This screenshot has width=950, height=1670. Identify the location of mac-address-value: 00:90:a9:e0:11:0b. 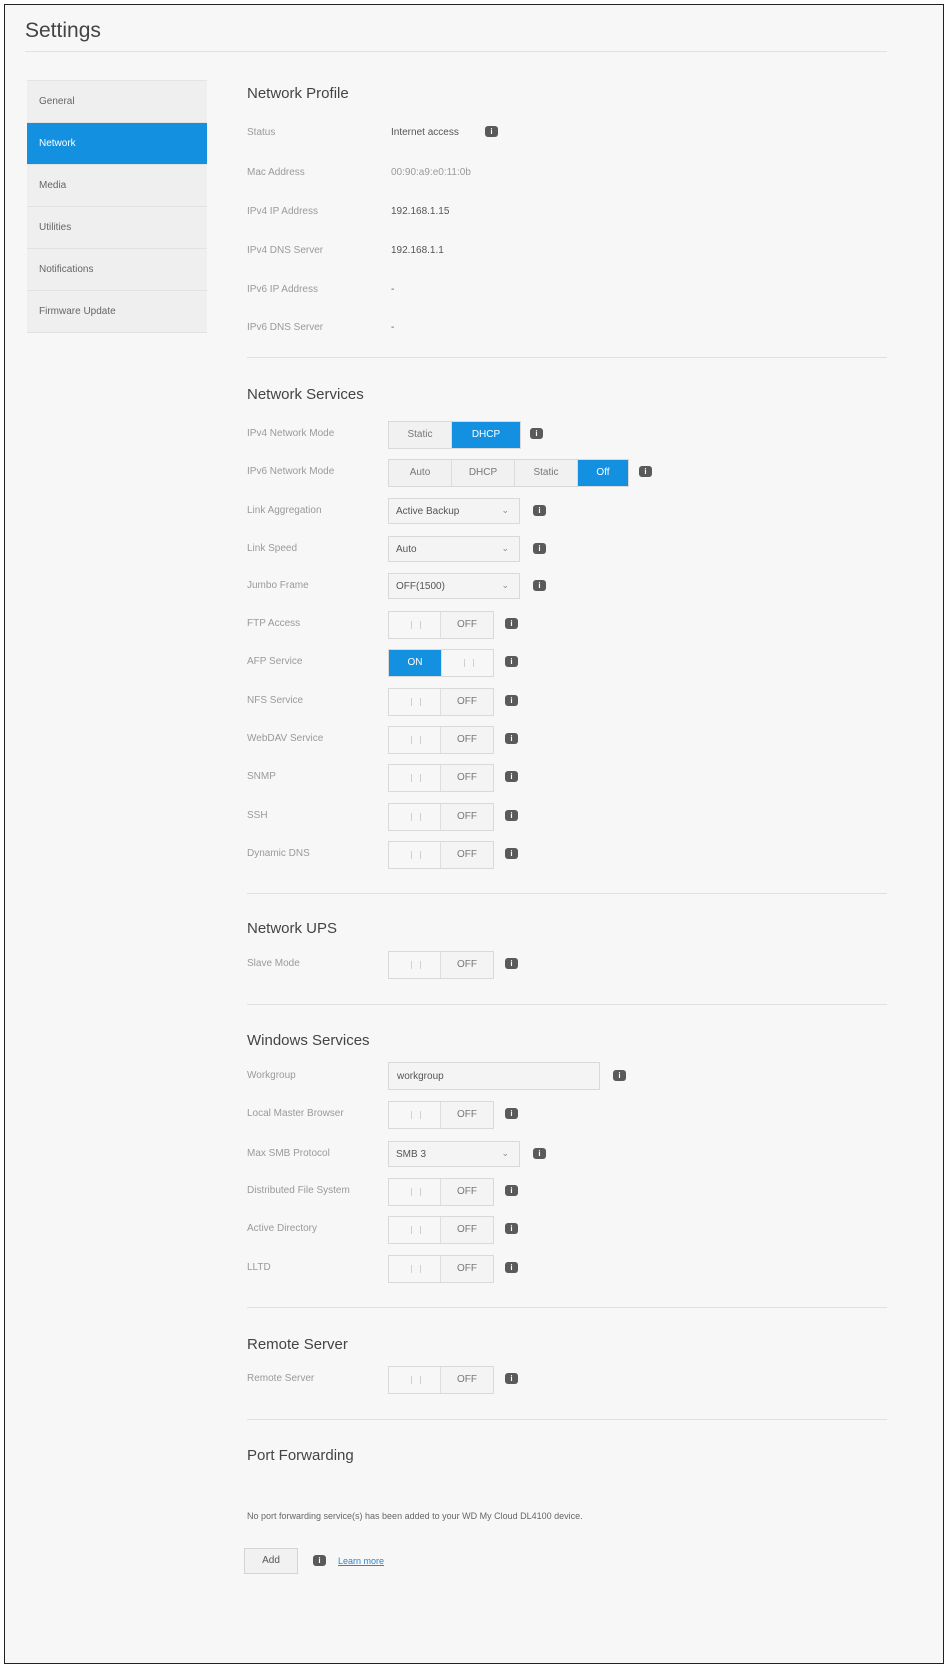
(431, 172).